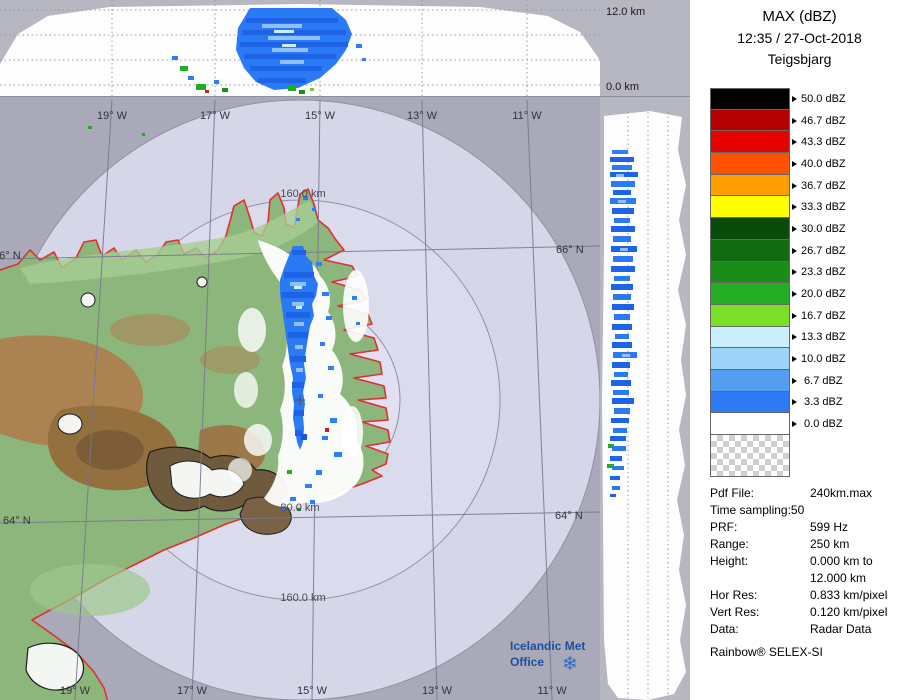  I want to click on info-value: 0.000 km to, so click(841, 561).